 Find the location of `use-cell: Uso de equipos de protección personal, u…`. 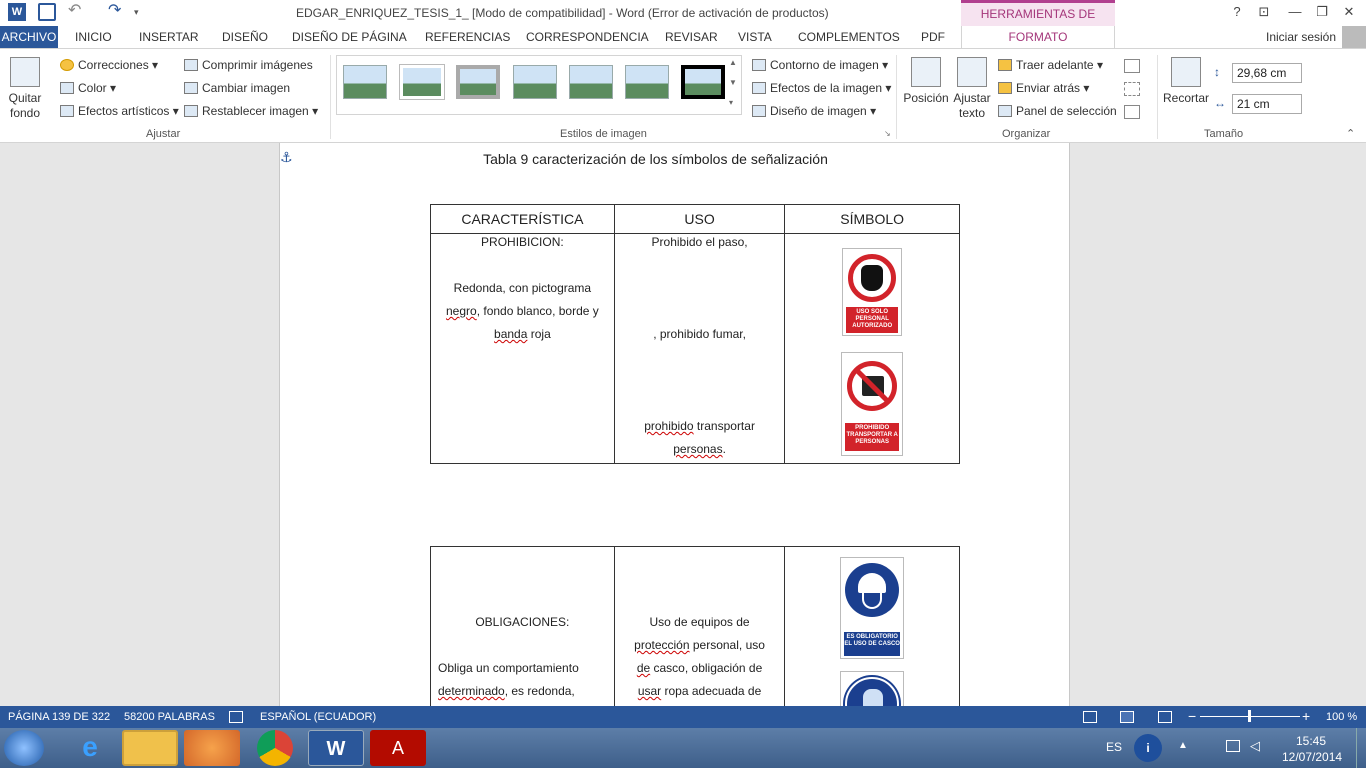

use-cell: Uso de equipos de protección personal, u… is located at coordinates (699, 626).